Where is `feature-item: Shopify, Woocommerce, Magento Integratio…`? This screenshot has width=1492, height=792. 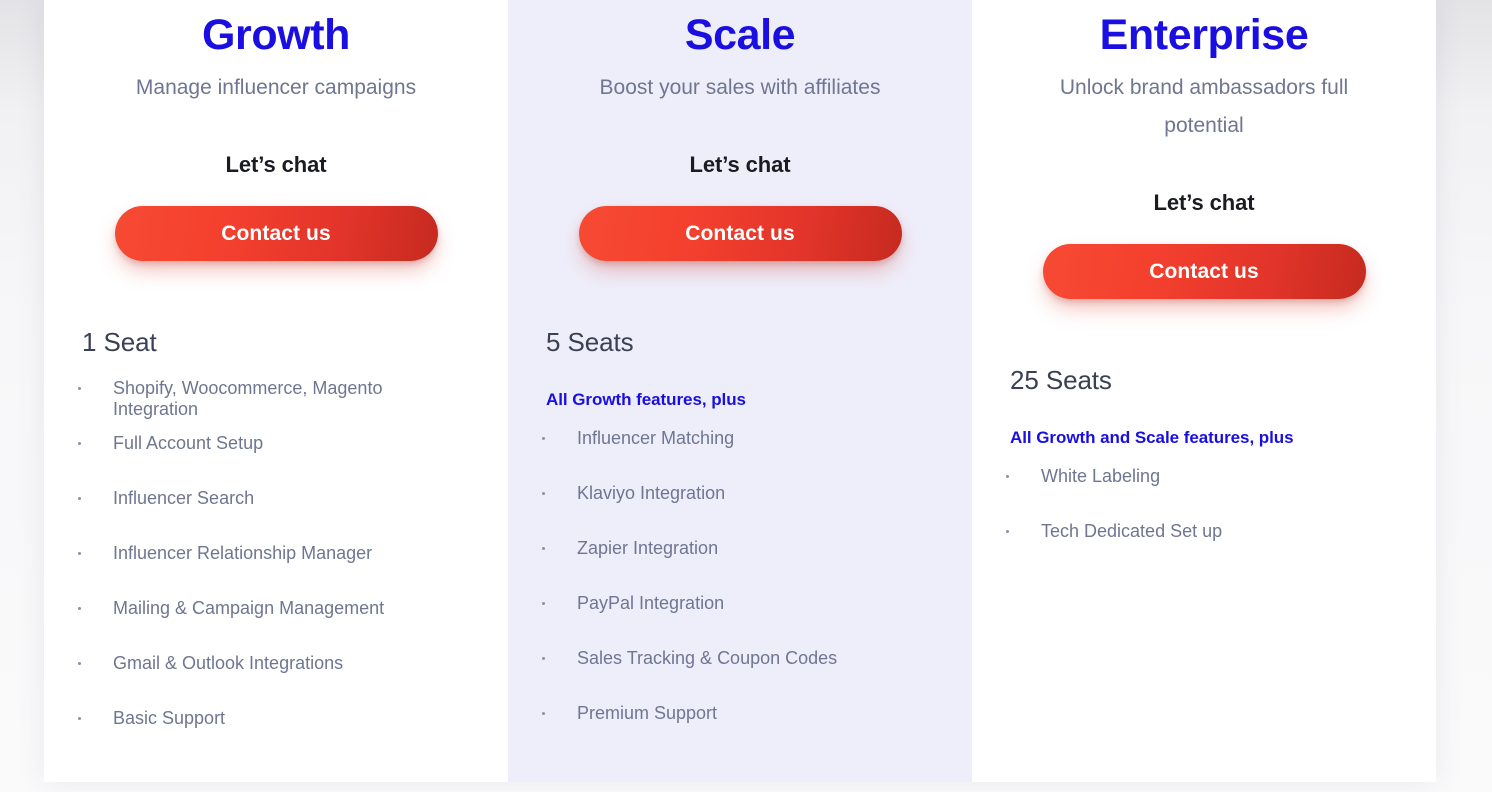
feature-item: Shopify, Woocommerce, Magento Integratio… is located at coordinates (281, 405).